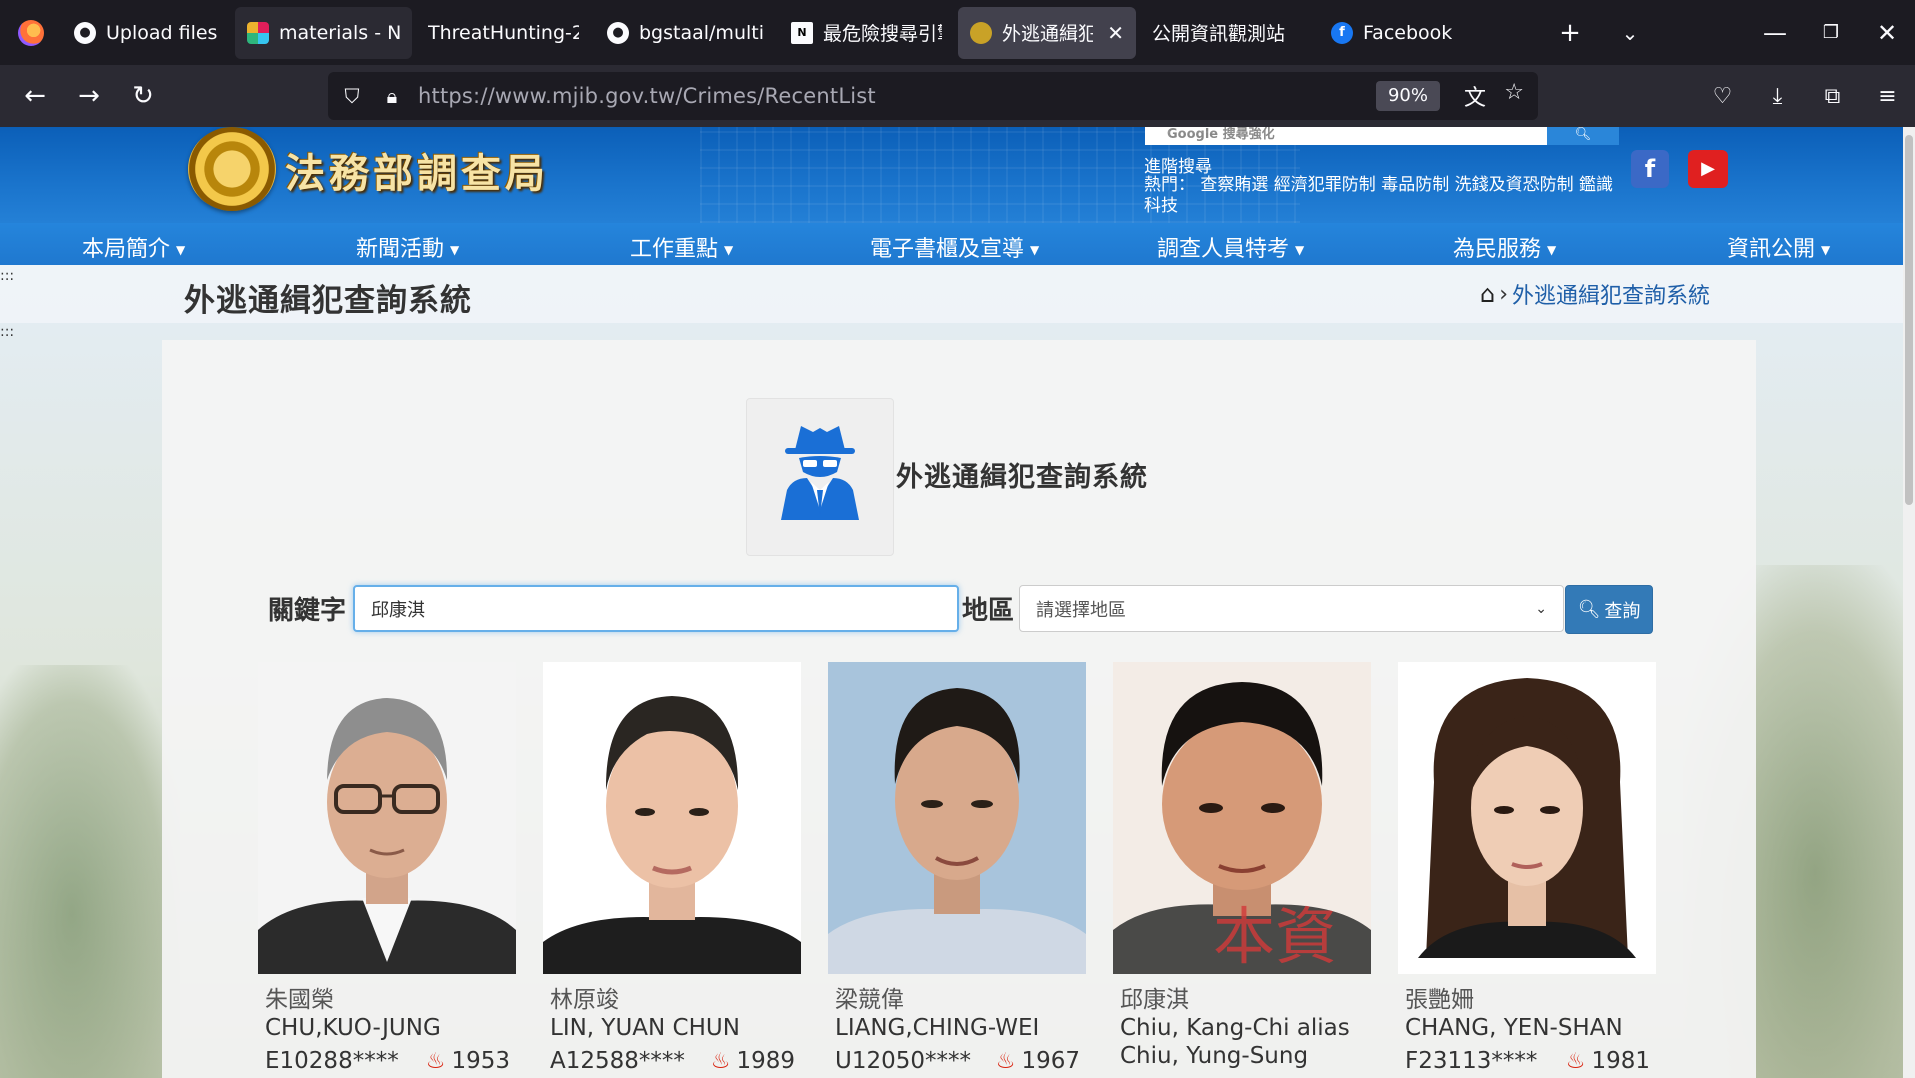 The width and height of the screenshot is (1915, 1078). I want to click on menu-item-info: 資訊公開 ▼, so click(1778, 247).